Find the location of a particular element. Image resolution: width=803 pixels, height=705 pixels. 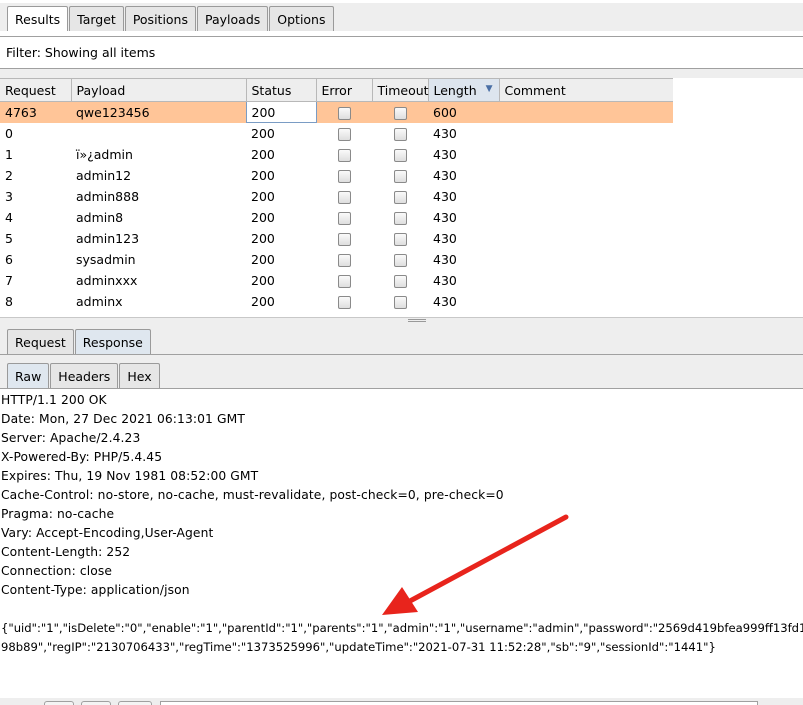

tab-headers: Headers is located at coordinates (84, 375).